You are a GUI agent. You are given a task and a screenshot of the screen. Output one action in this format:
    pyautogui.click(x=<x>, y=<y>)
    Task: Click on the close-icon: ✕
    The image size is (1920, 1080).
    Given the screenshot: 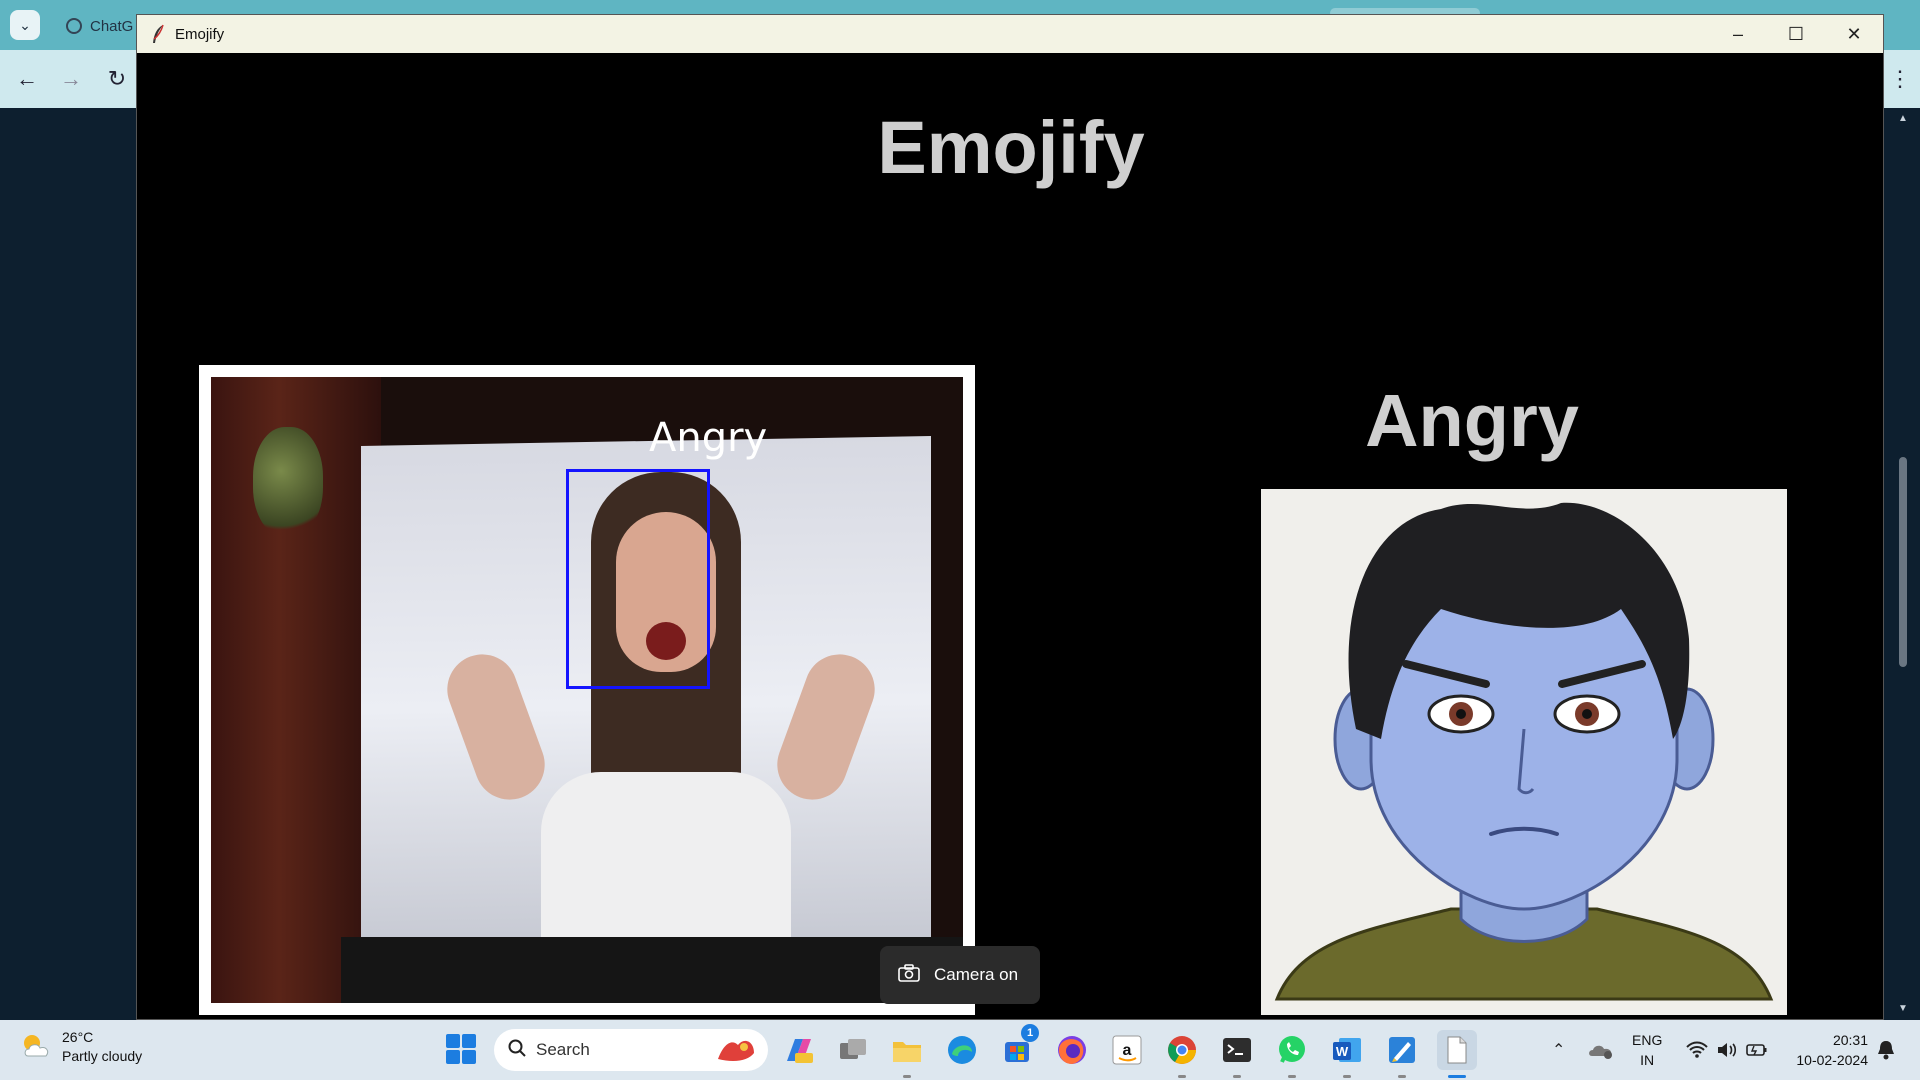 What is the action you would take?
    pyautogui.click(x=1854, y=33)
    